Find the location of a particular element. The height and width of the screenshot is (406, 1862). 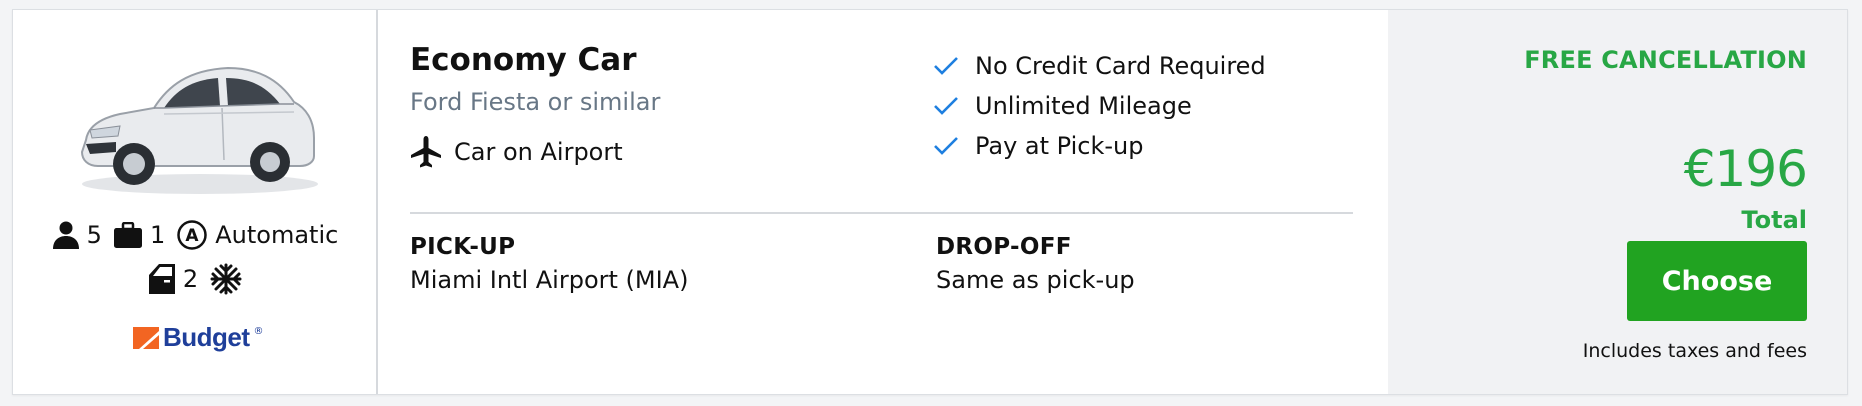

air-conditioning-spec is located at coordinates (226, 279).